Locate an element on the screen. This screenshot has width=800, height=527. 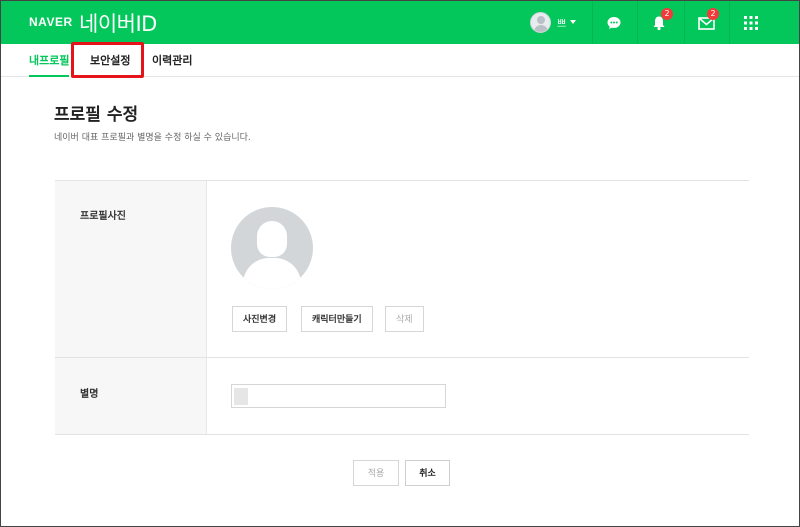
notification-badge: 2 is located at coordinates (667, 14).